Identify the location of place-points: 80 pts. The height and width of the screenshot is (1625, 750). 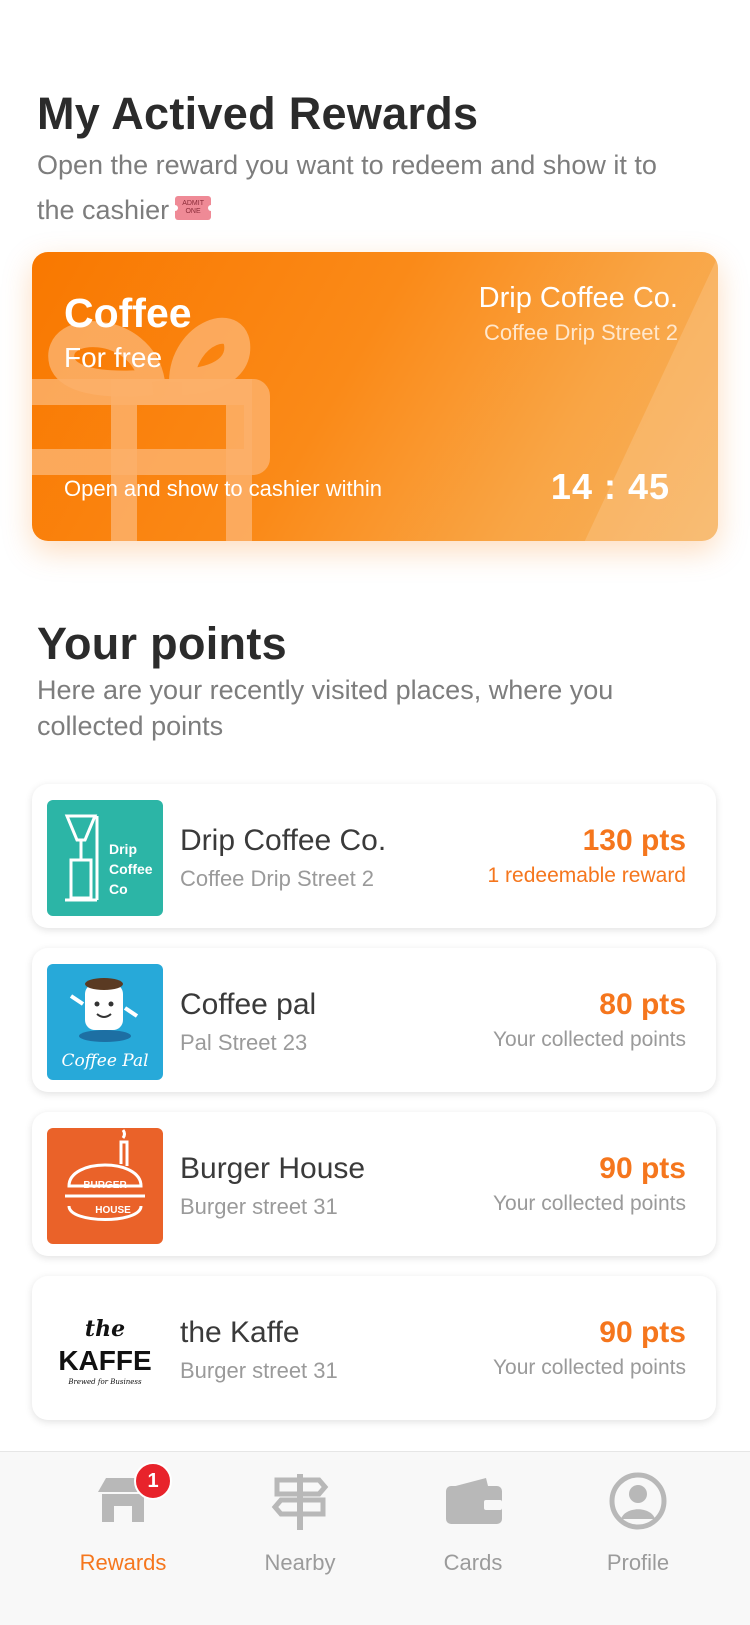
(642, 1004).